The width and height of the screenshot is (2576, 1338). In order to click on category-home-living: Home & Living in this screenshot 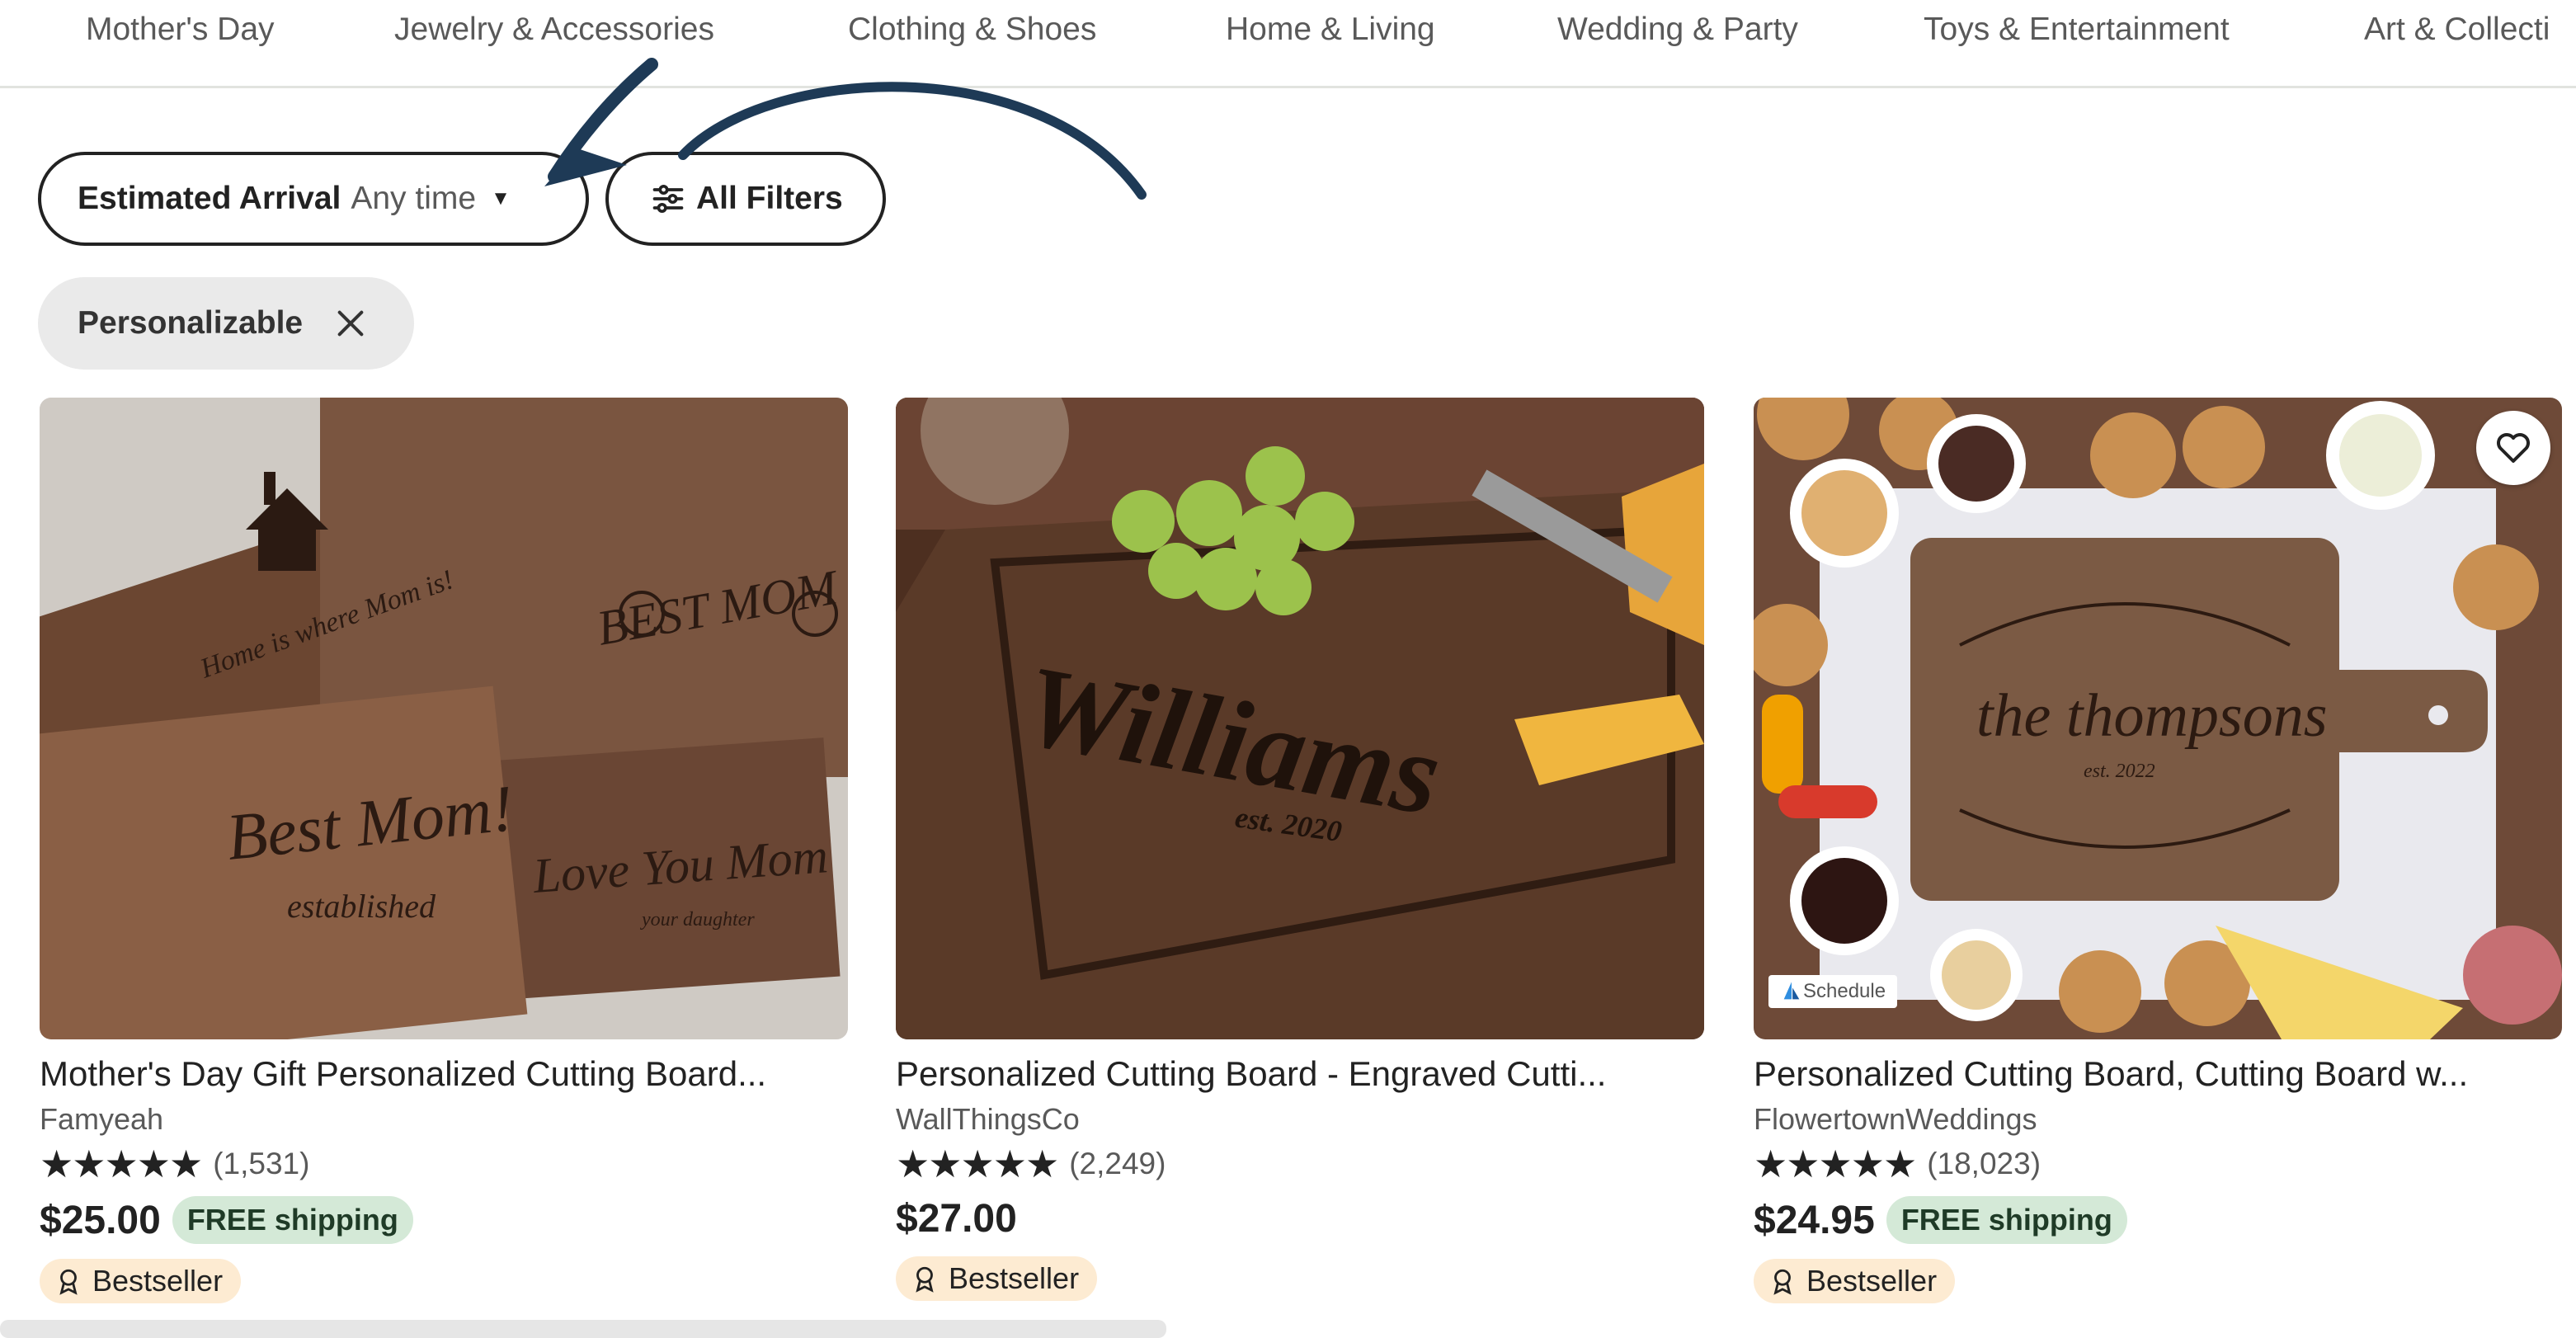, I will do `click(1330, 30)`.